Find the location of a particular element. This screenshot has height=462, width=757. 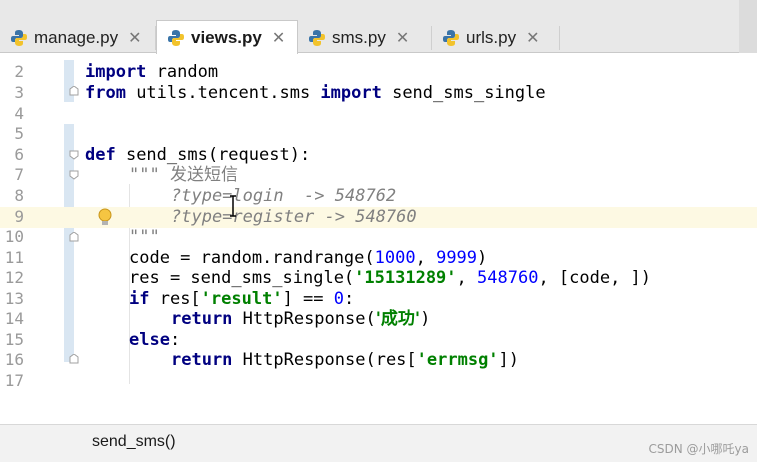

tab-manage-py: manage.py ✕ is located at coordinates (78, 37).